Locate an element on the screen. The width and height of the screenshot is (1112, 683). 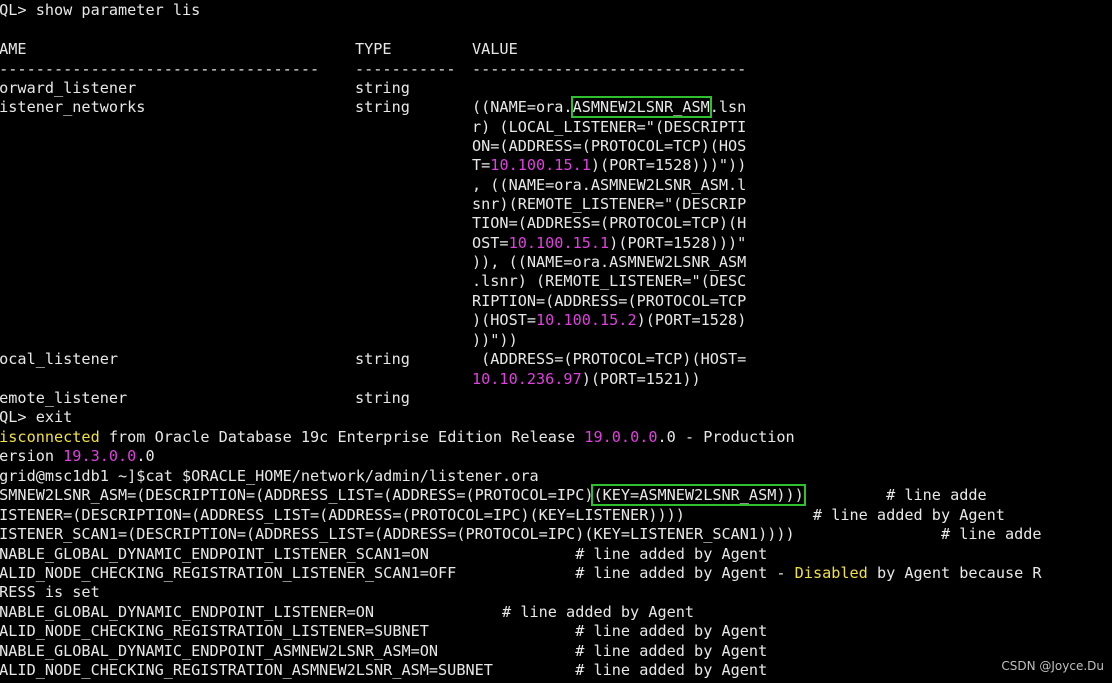
param-value-line: )), ((NAME=ora.ASMNEW2LSNR_ASM is located at coordinates (609, 262).